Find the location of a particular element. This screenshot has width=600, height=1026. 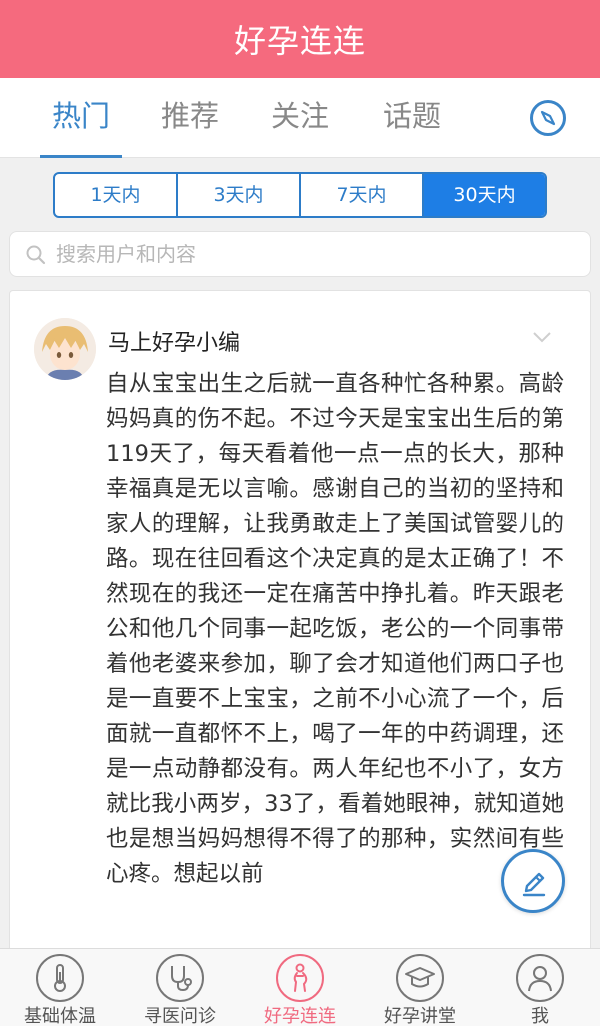

tab-topics: 话题 is located at coordinates (412, 118).